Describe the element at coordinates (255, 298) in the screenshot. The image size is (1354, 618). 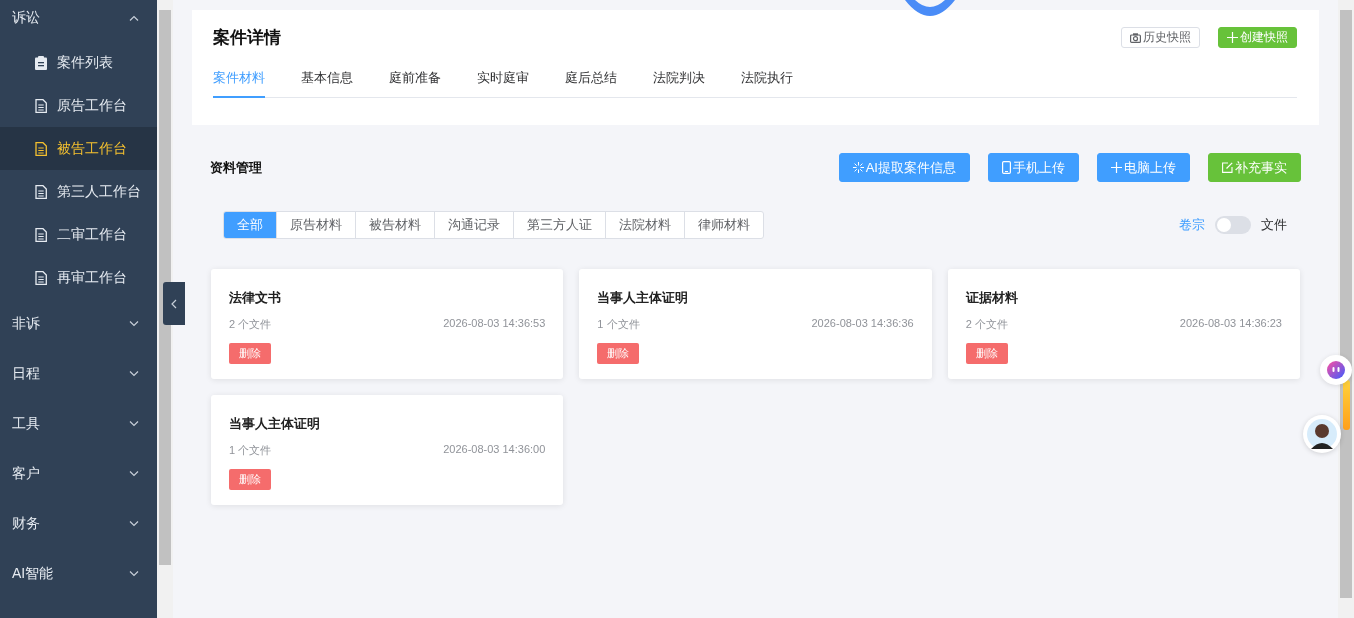
I see `card-title: 法律文书` at that location.